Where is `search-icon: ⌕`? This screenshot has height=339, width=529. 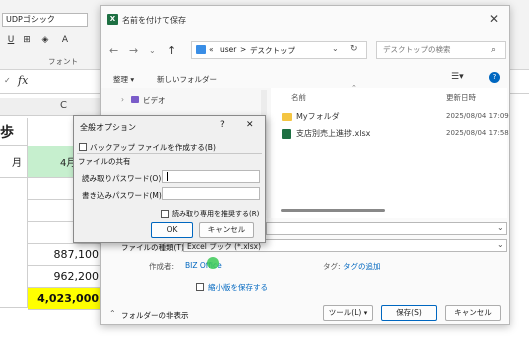
search-icon: ⌕ is located at coordinates (494, 50).